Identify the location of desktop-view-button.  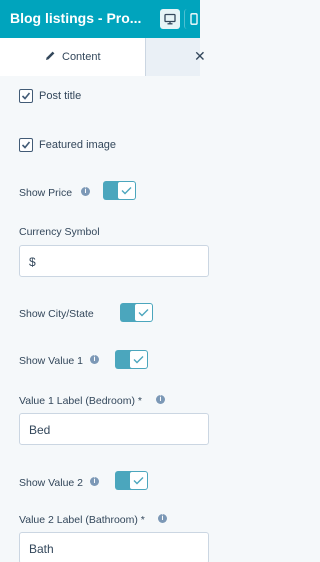
(170, 19).